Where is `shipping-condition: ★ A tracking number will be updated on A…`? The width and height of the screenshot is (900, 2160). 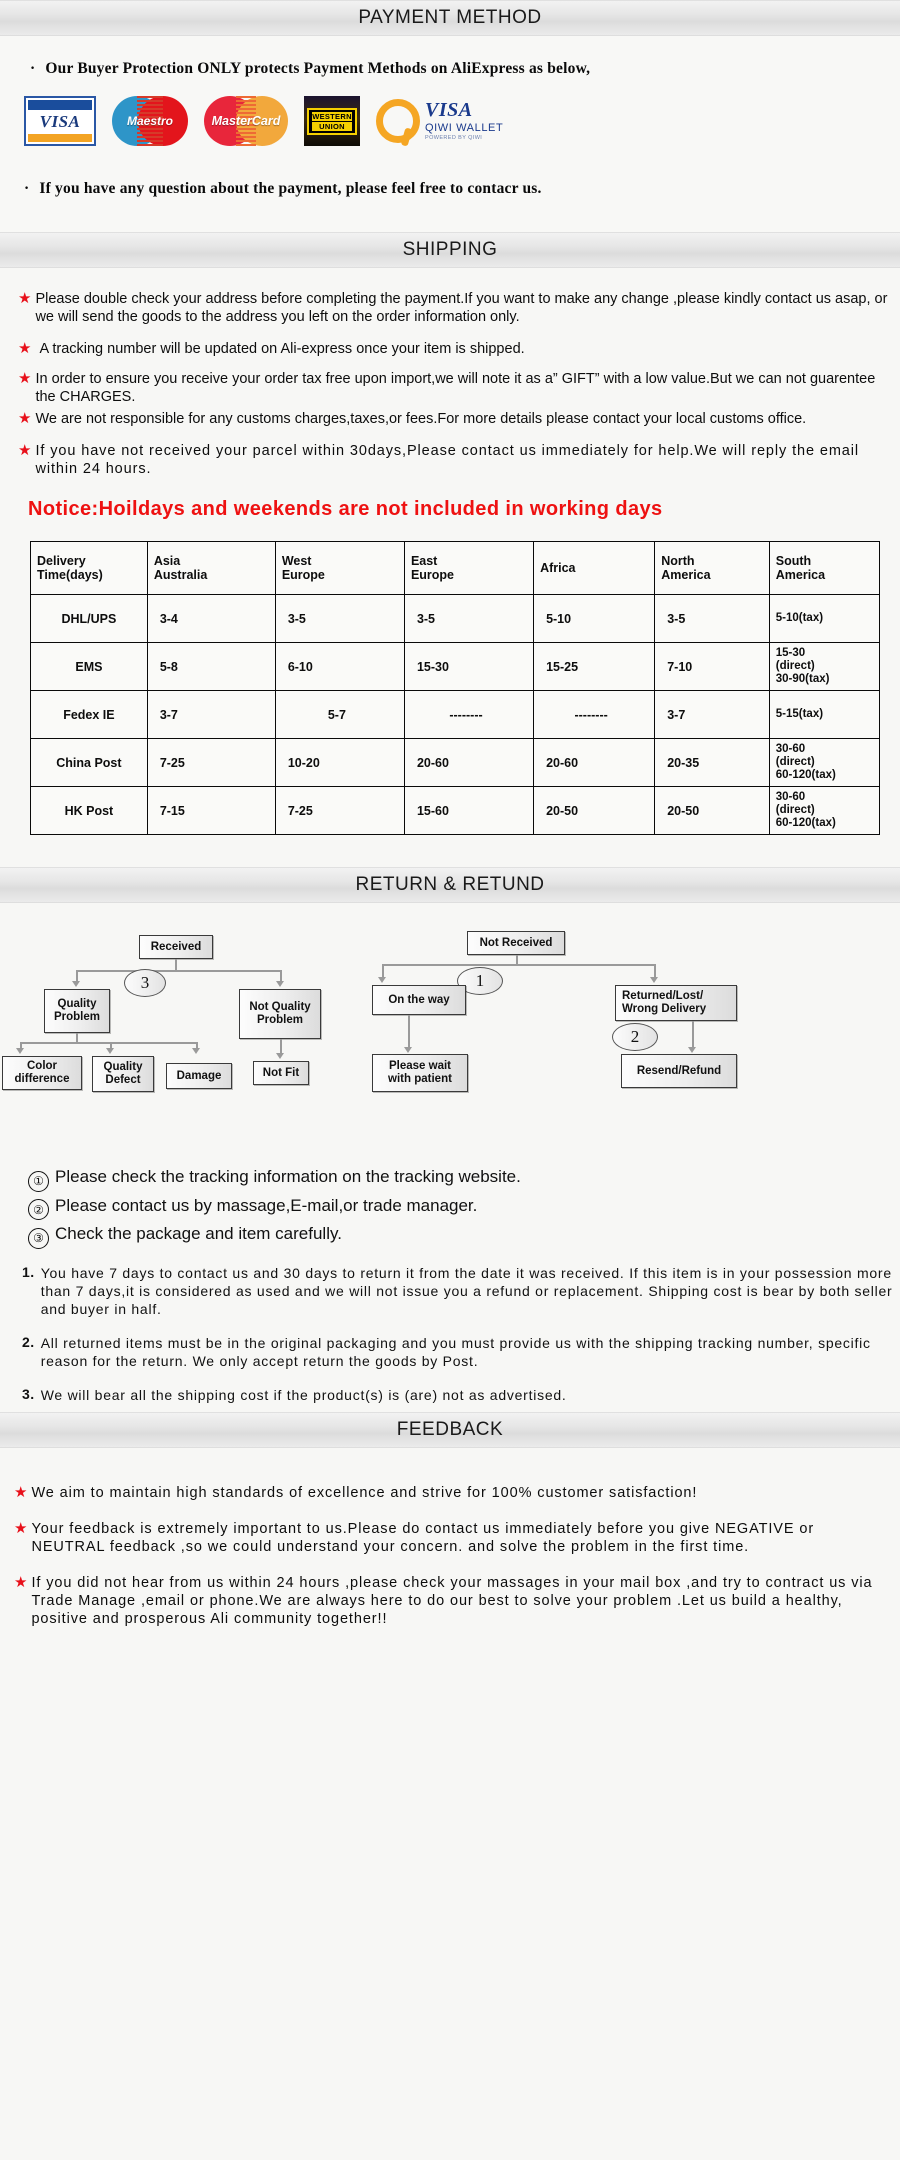 shipping-condition: ★ A tracking number will be updated on A… is located at coordinates (453, 349).